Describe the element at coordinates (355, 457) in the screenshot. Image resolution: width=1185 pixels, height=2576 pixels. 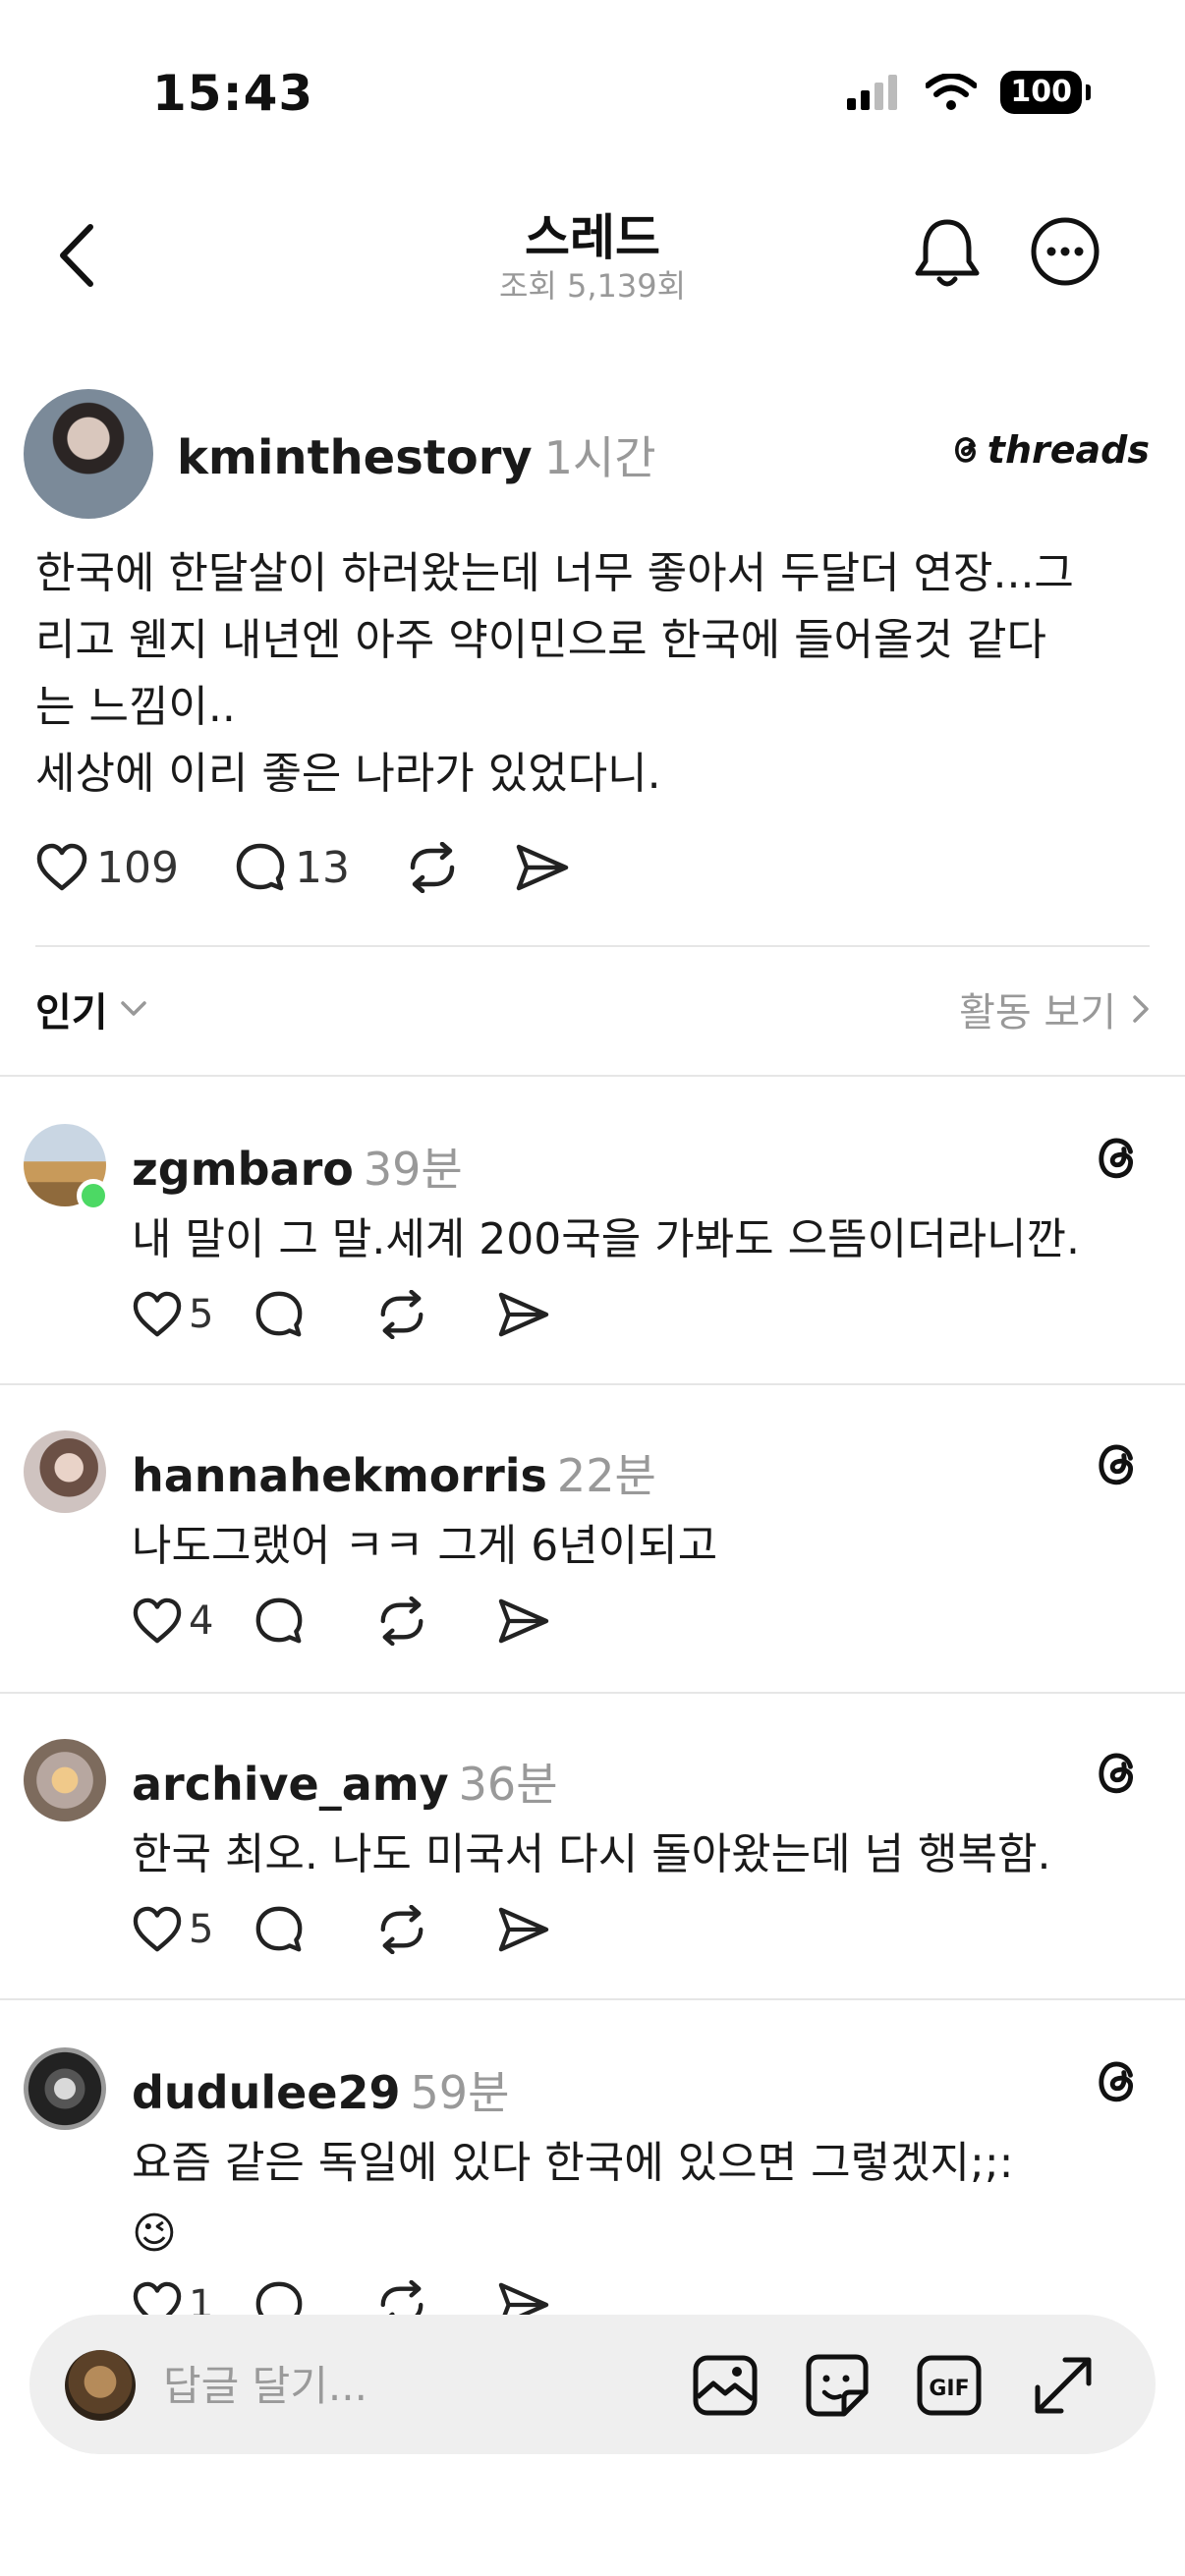
I see `post-username-text: kminthestory` at that location.